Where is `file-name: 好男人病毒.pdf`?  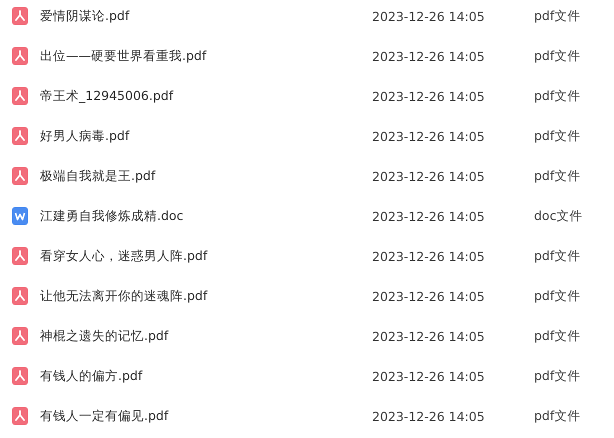
file-name: 好男人病毒.pdf is located at coordinates (200, 136).